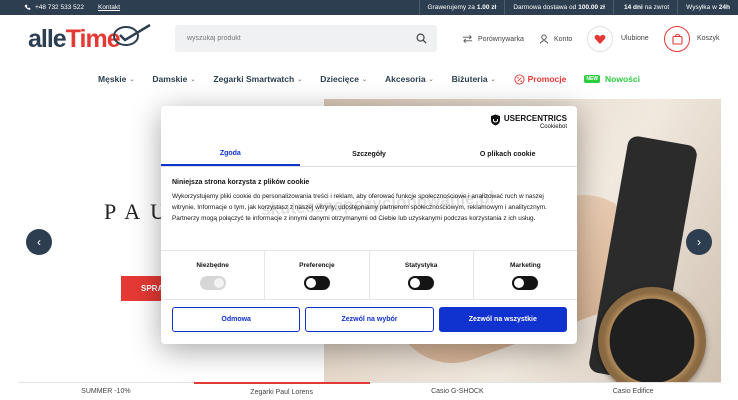  I want to click on deny-button: Odmowa, so click(236, 319).